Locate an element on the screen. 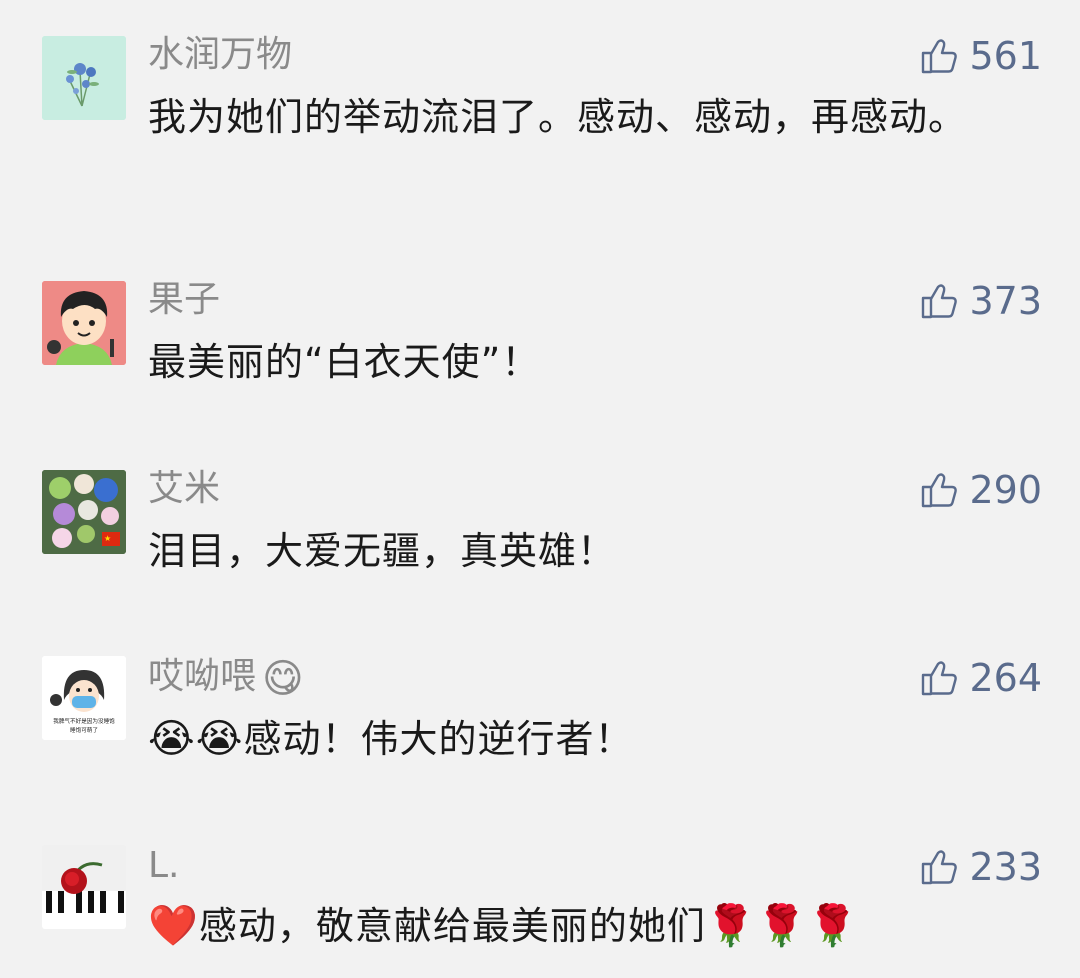 The width and height of the screenshot is (1080, 978). avatar: 我脾气不好是因为没睡饱 睡饱可萌了 is located at coordinates (84, 698).